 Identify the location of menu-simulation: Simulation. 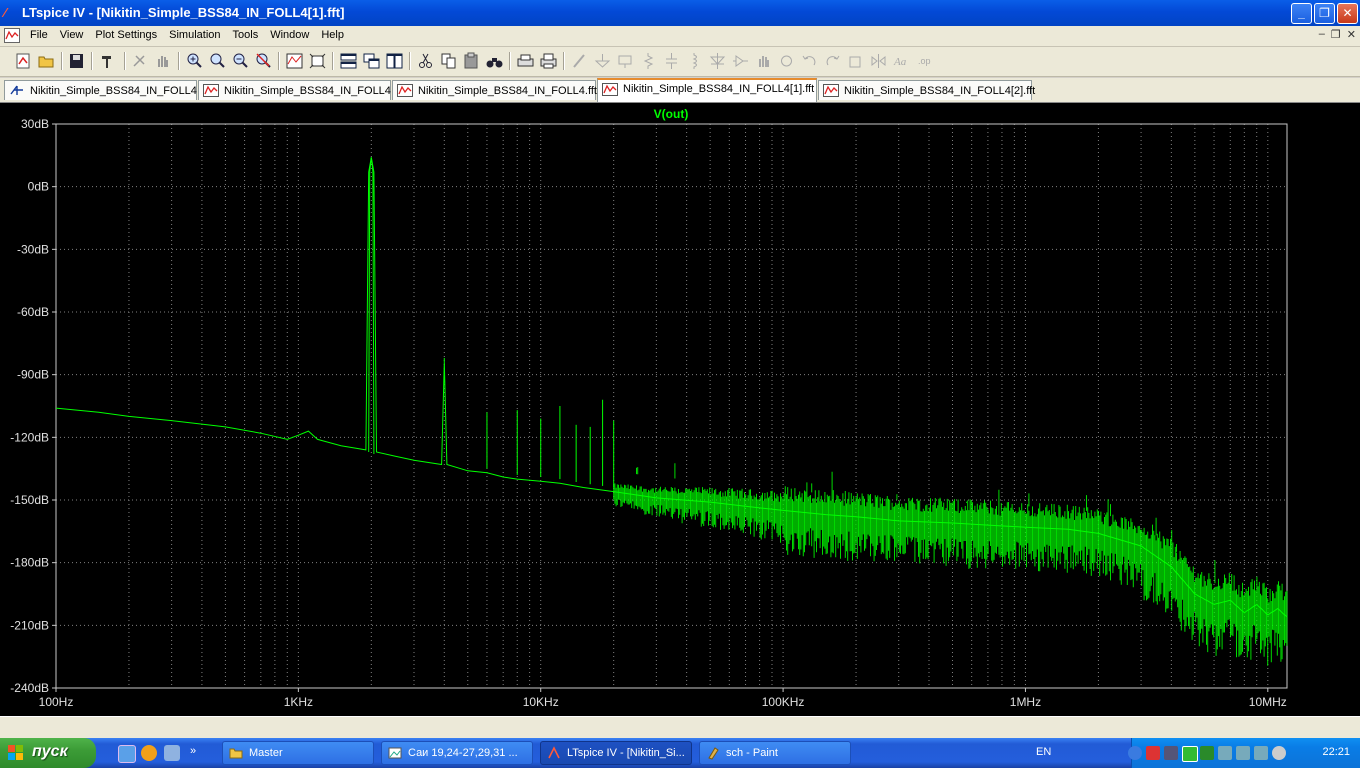
(194, 35).